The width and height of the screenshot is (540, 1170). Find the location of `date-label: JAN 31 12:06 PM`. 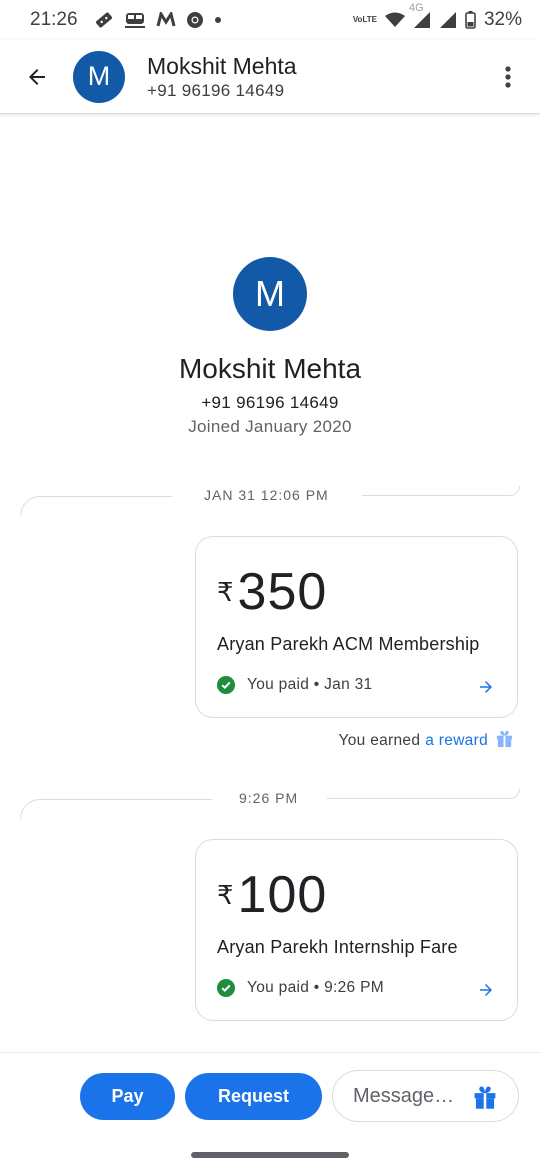

date-label: JAN 31 12:06 PM is located at coordinates (266, 495).